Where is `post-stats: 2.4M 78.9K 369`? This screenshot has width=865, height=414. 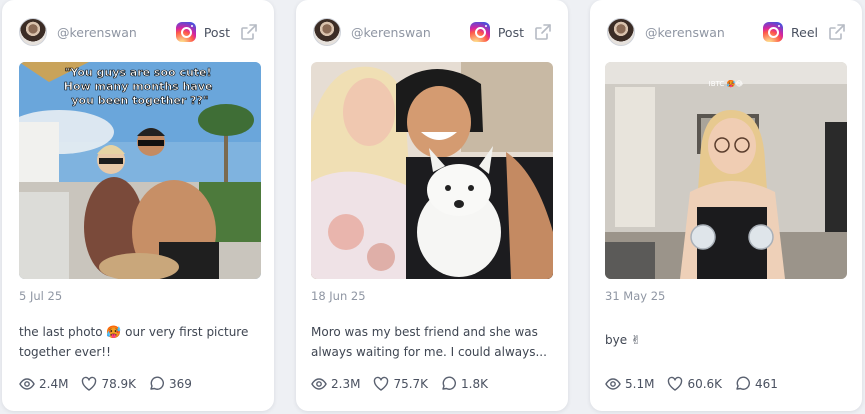 post-stats: 2.4M 78.9K 369 is located at coordinates (112, 384).